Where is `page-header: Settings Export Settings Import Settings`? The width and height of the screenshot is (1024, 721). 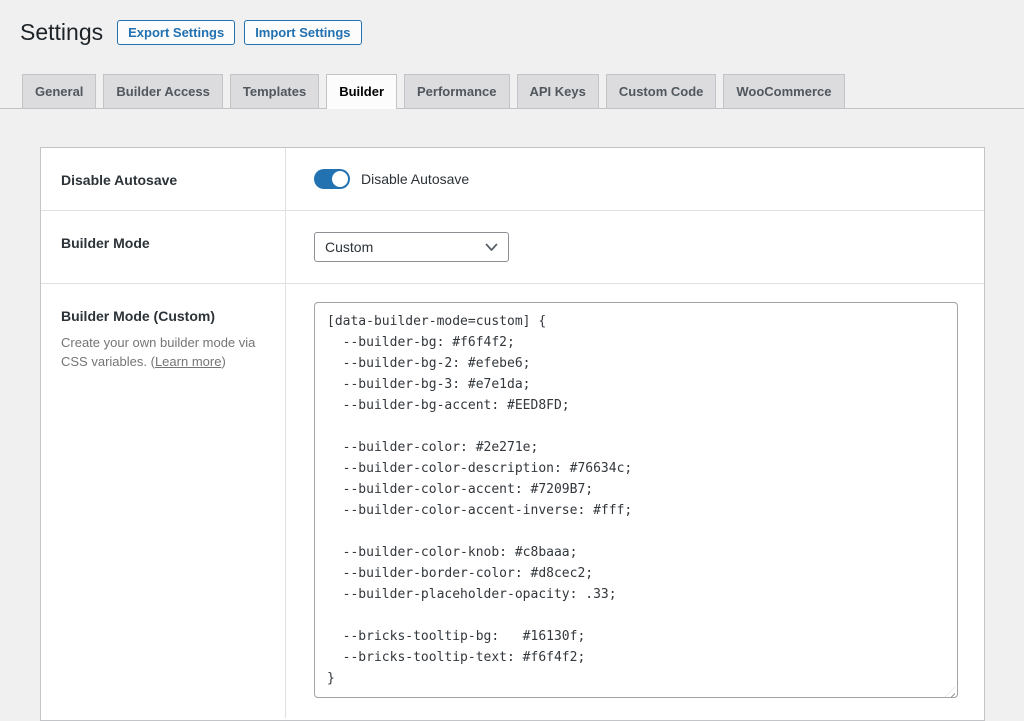 page-header: Settings Export Settings Import Settings is located at coordinates (512, 22).